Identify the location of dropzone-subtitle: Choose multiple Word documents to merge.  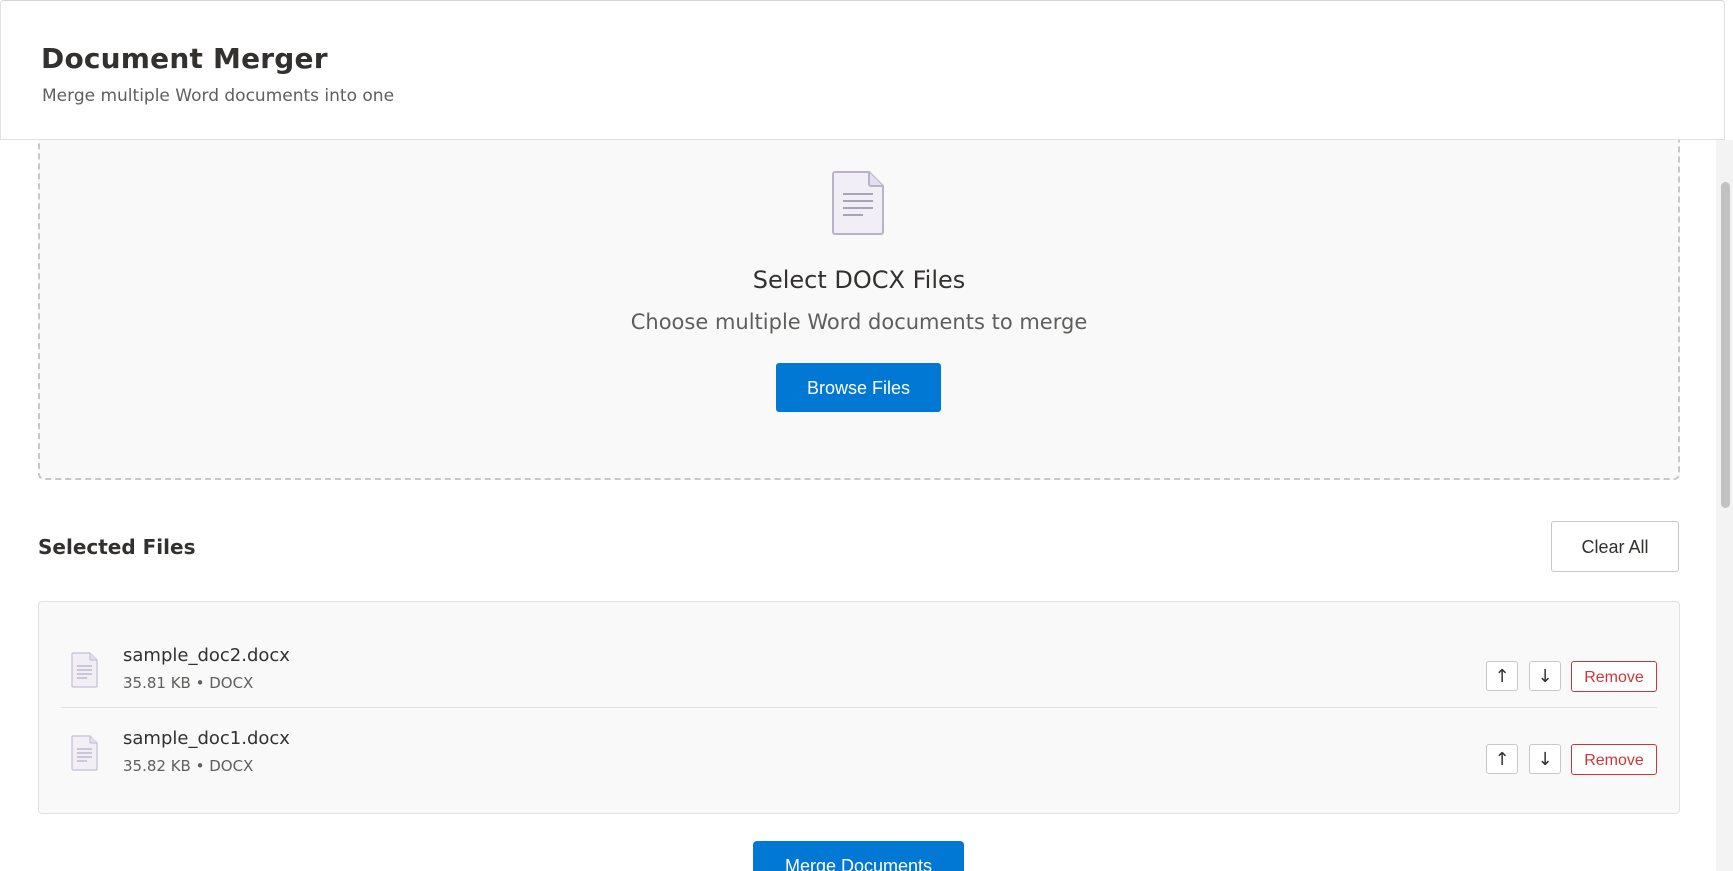
(859, 322).